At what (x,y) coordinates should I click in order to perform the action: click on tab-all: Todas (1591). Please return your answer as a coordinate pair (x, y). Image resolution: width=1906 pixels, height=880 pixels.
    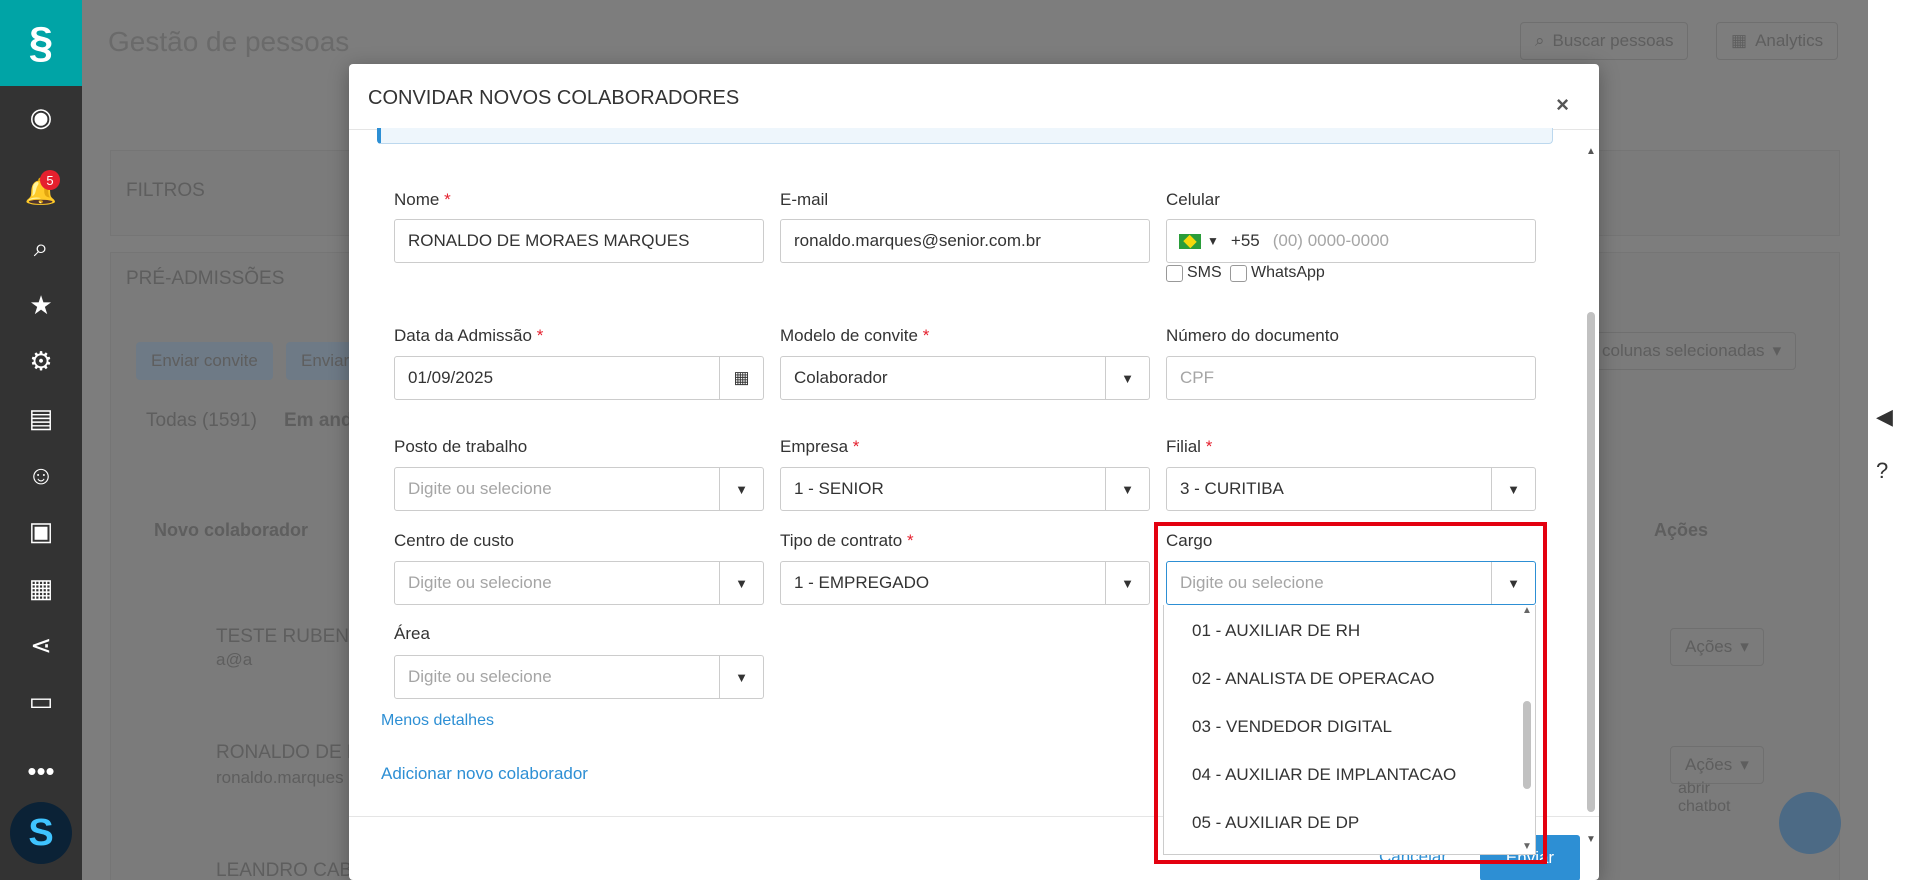
    Looking at the image, I should click on (201, 421).